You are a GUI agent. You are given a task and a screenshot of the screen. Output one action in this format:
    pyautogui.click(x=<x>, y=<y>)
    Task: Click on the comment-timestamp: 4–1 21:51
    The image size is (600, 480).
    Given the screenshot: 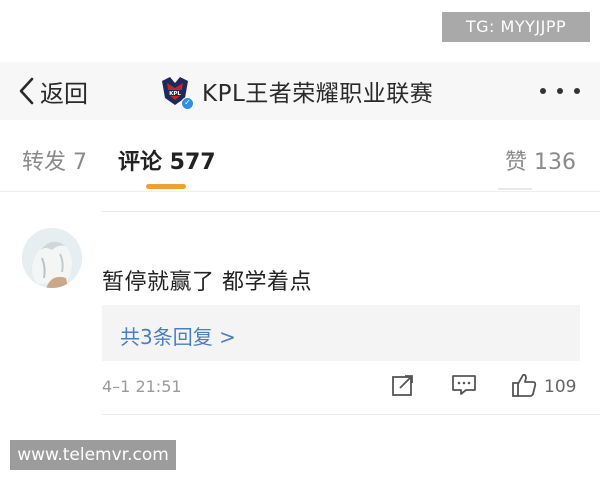 What is the action you would take?
    pyautogui.click(x=142, y=386)
    